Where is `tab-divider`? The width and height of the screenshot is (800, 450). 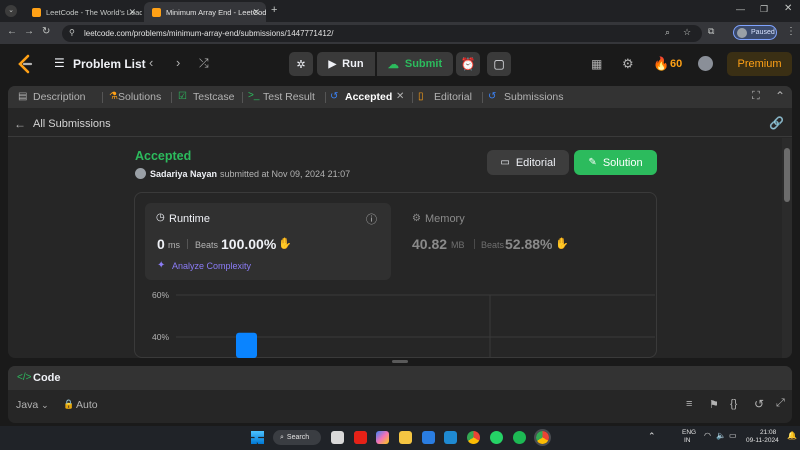 tab-divider is located at coordinates (242, 97).